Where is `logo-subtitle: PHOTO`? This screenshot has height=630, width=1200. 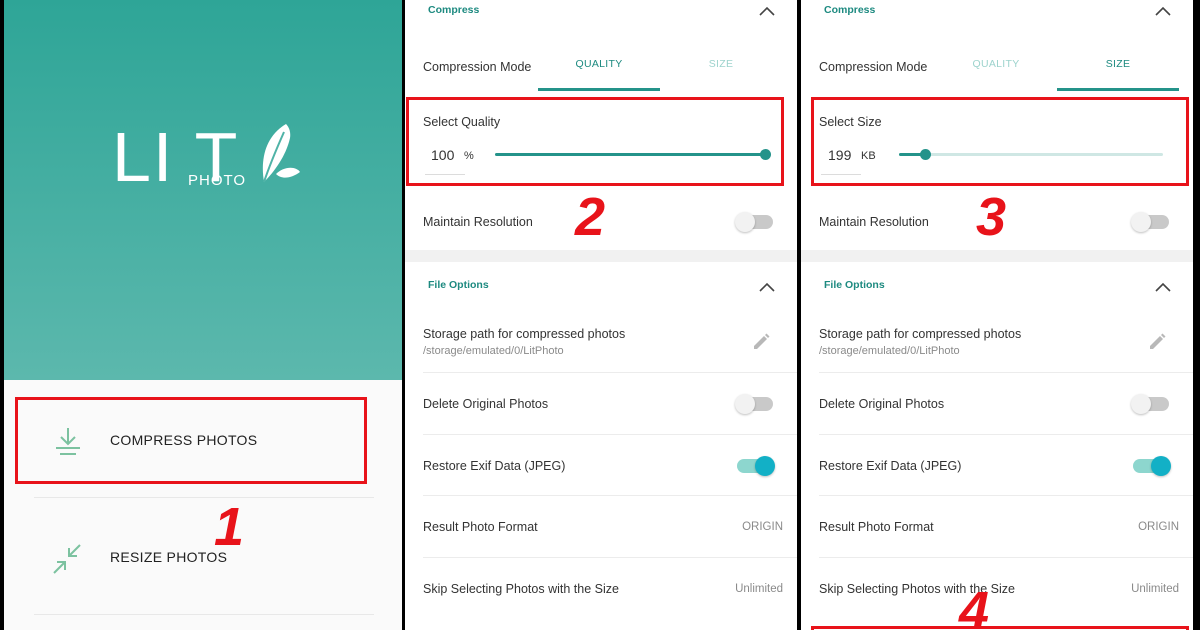 logo-subtitle: PHOTO is located at coordinates (217, 180).